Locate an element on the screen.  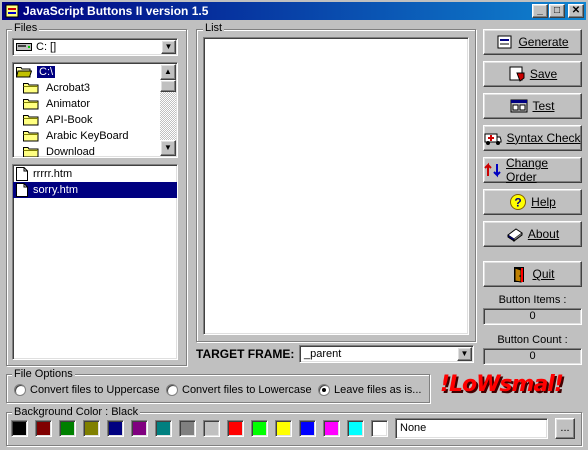
help-label: Help is located at coordinates (543, 202).